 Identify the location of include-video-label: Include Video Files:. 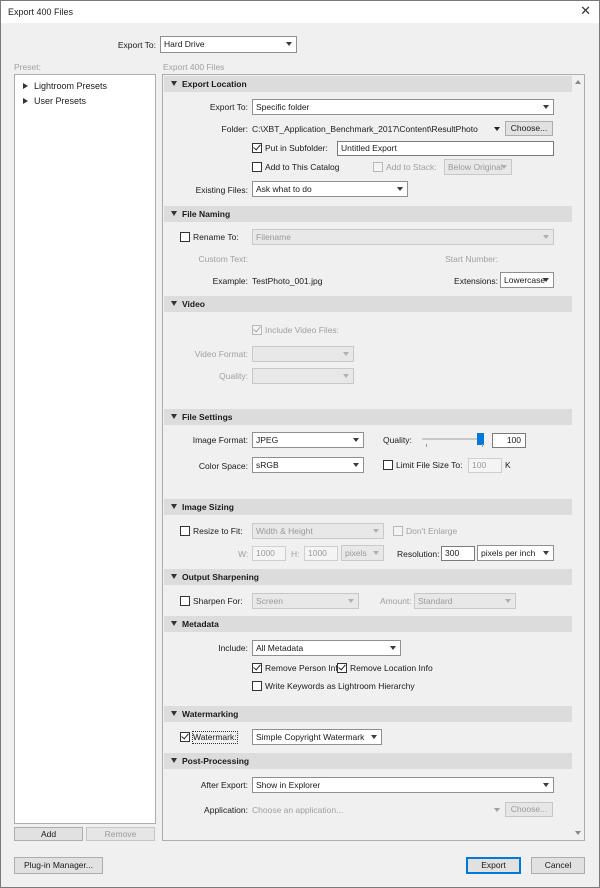
(302, 330).